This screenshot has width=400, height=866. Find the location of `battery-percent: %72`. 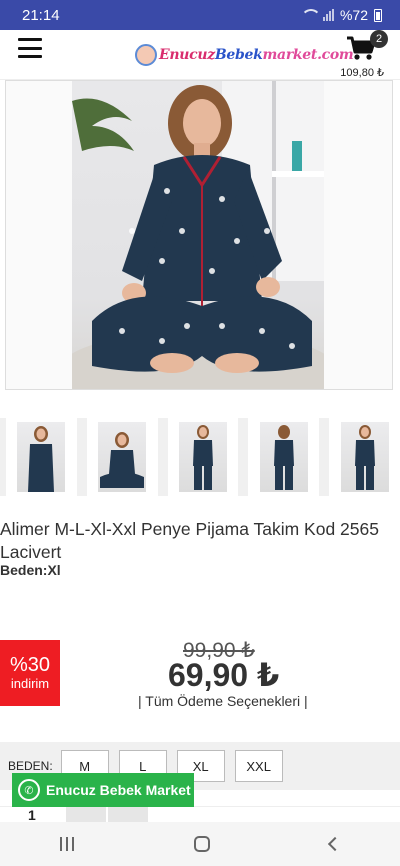

battery-percent: %72 is located at coordinates (353, 15).